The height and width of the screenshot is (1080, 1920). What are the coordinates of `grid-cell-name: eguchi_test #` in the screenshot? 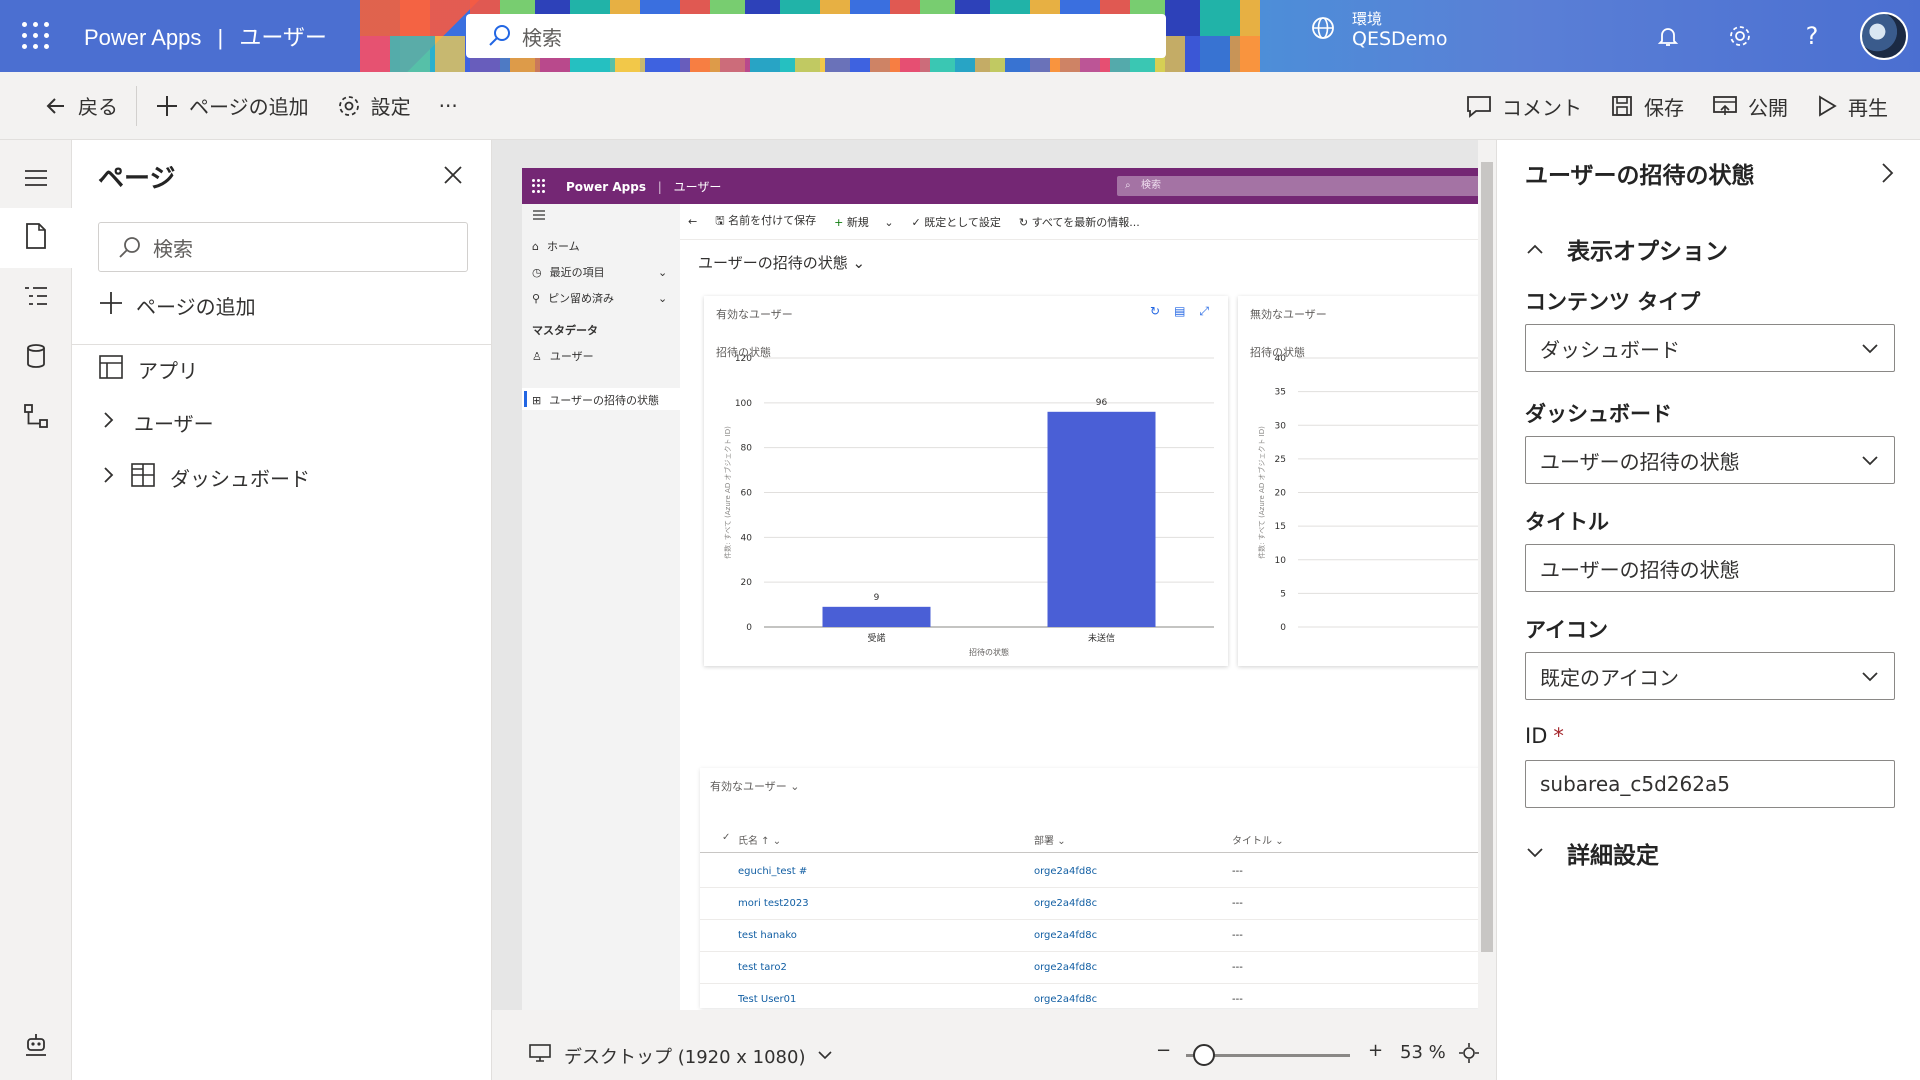 It's located at (772, 871).